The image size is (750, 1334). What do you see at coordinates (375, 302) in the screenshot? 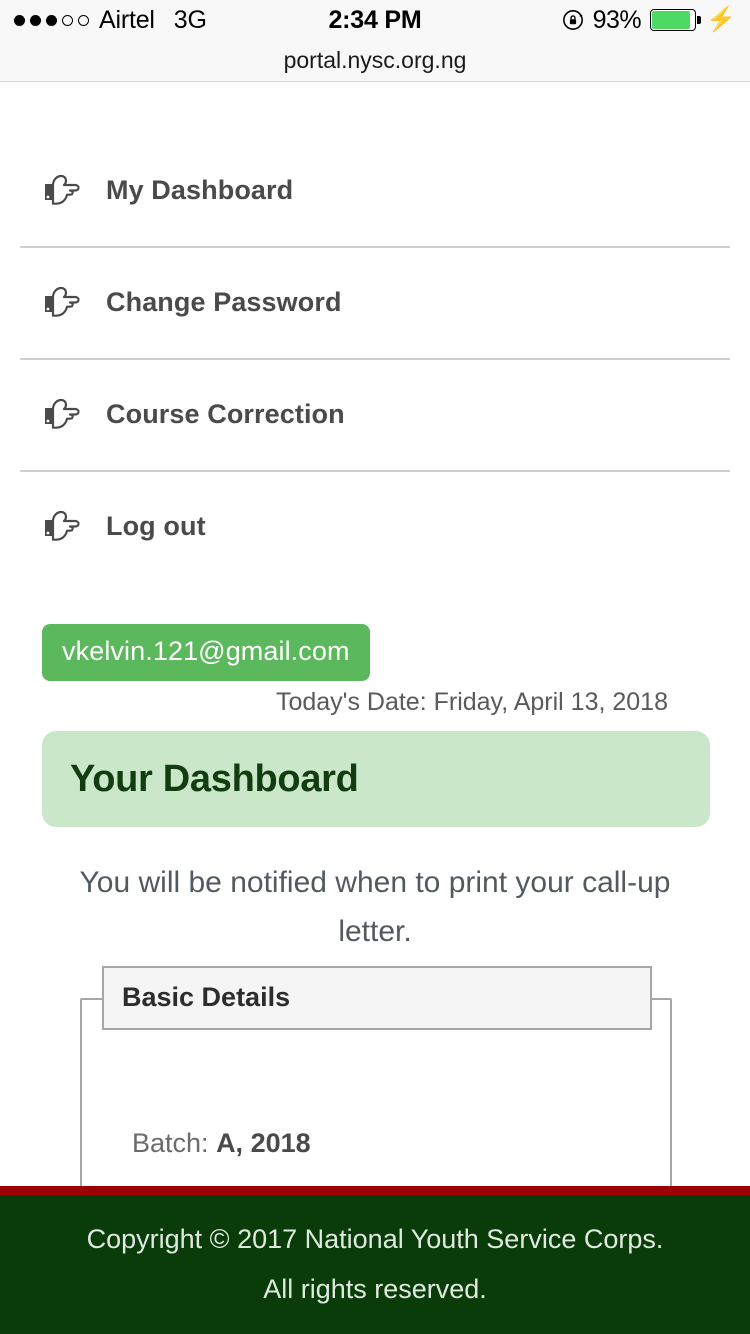
I see `nav-item-change-password: Change Password` at bounding box center [375, 302].